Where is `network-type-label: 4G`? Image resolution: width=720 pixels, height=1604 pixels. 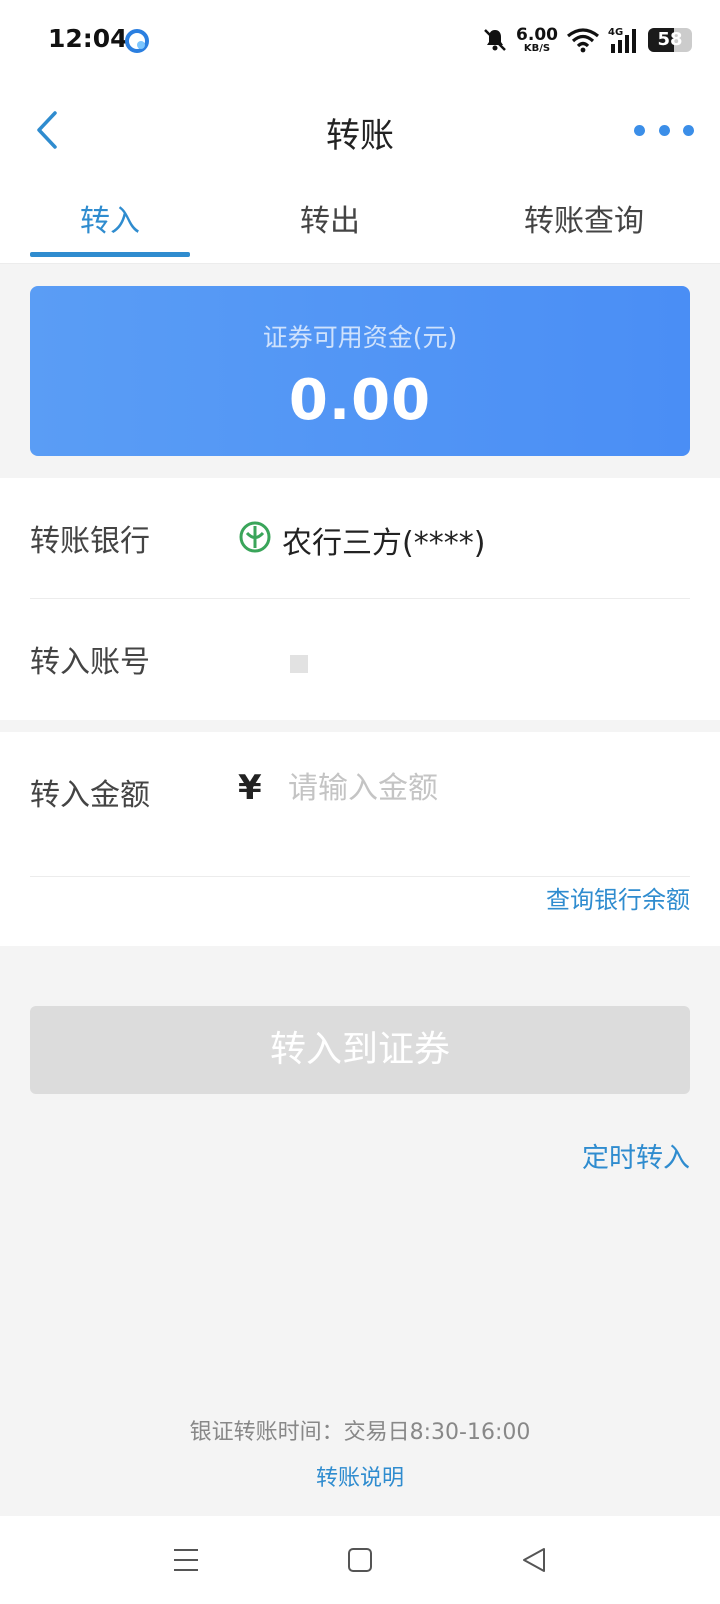
network-type-label: 4G is located at coordinates (615, 32).